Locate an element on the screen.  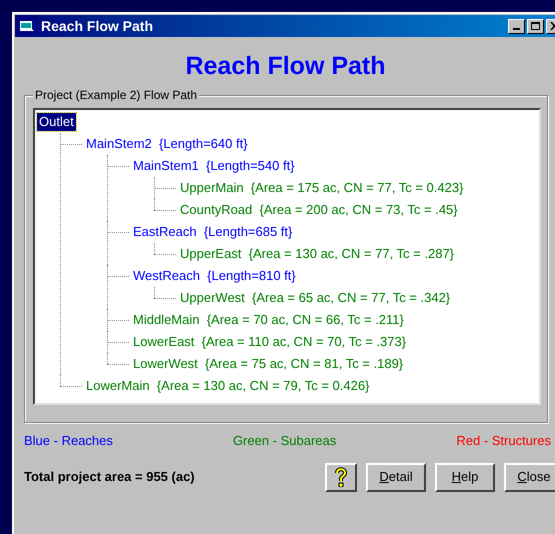
tree-item: UpperEast {Area = 130 ac, CN = 77, Tc = .287} is located at coordinates (317, 254).